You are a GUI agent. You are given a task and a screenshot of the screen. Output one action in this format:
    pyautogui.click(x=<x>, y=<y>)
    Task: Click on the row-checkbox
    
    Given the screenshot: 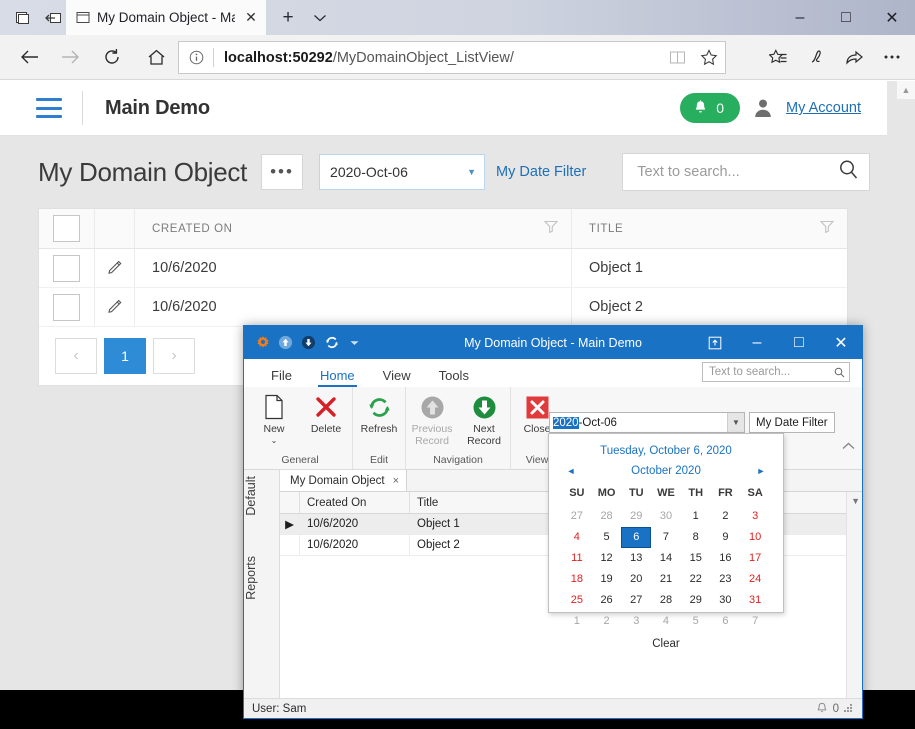 What is the action you would take?
    pyautogui.click(x=66, y=307)
    